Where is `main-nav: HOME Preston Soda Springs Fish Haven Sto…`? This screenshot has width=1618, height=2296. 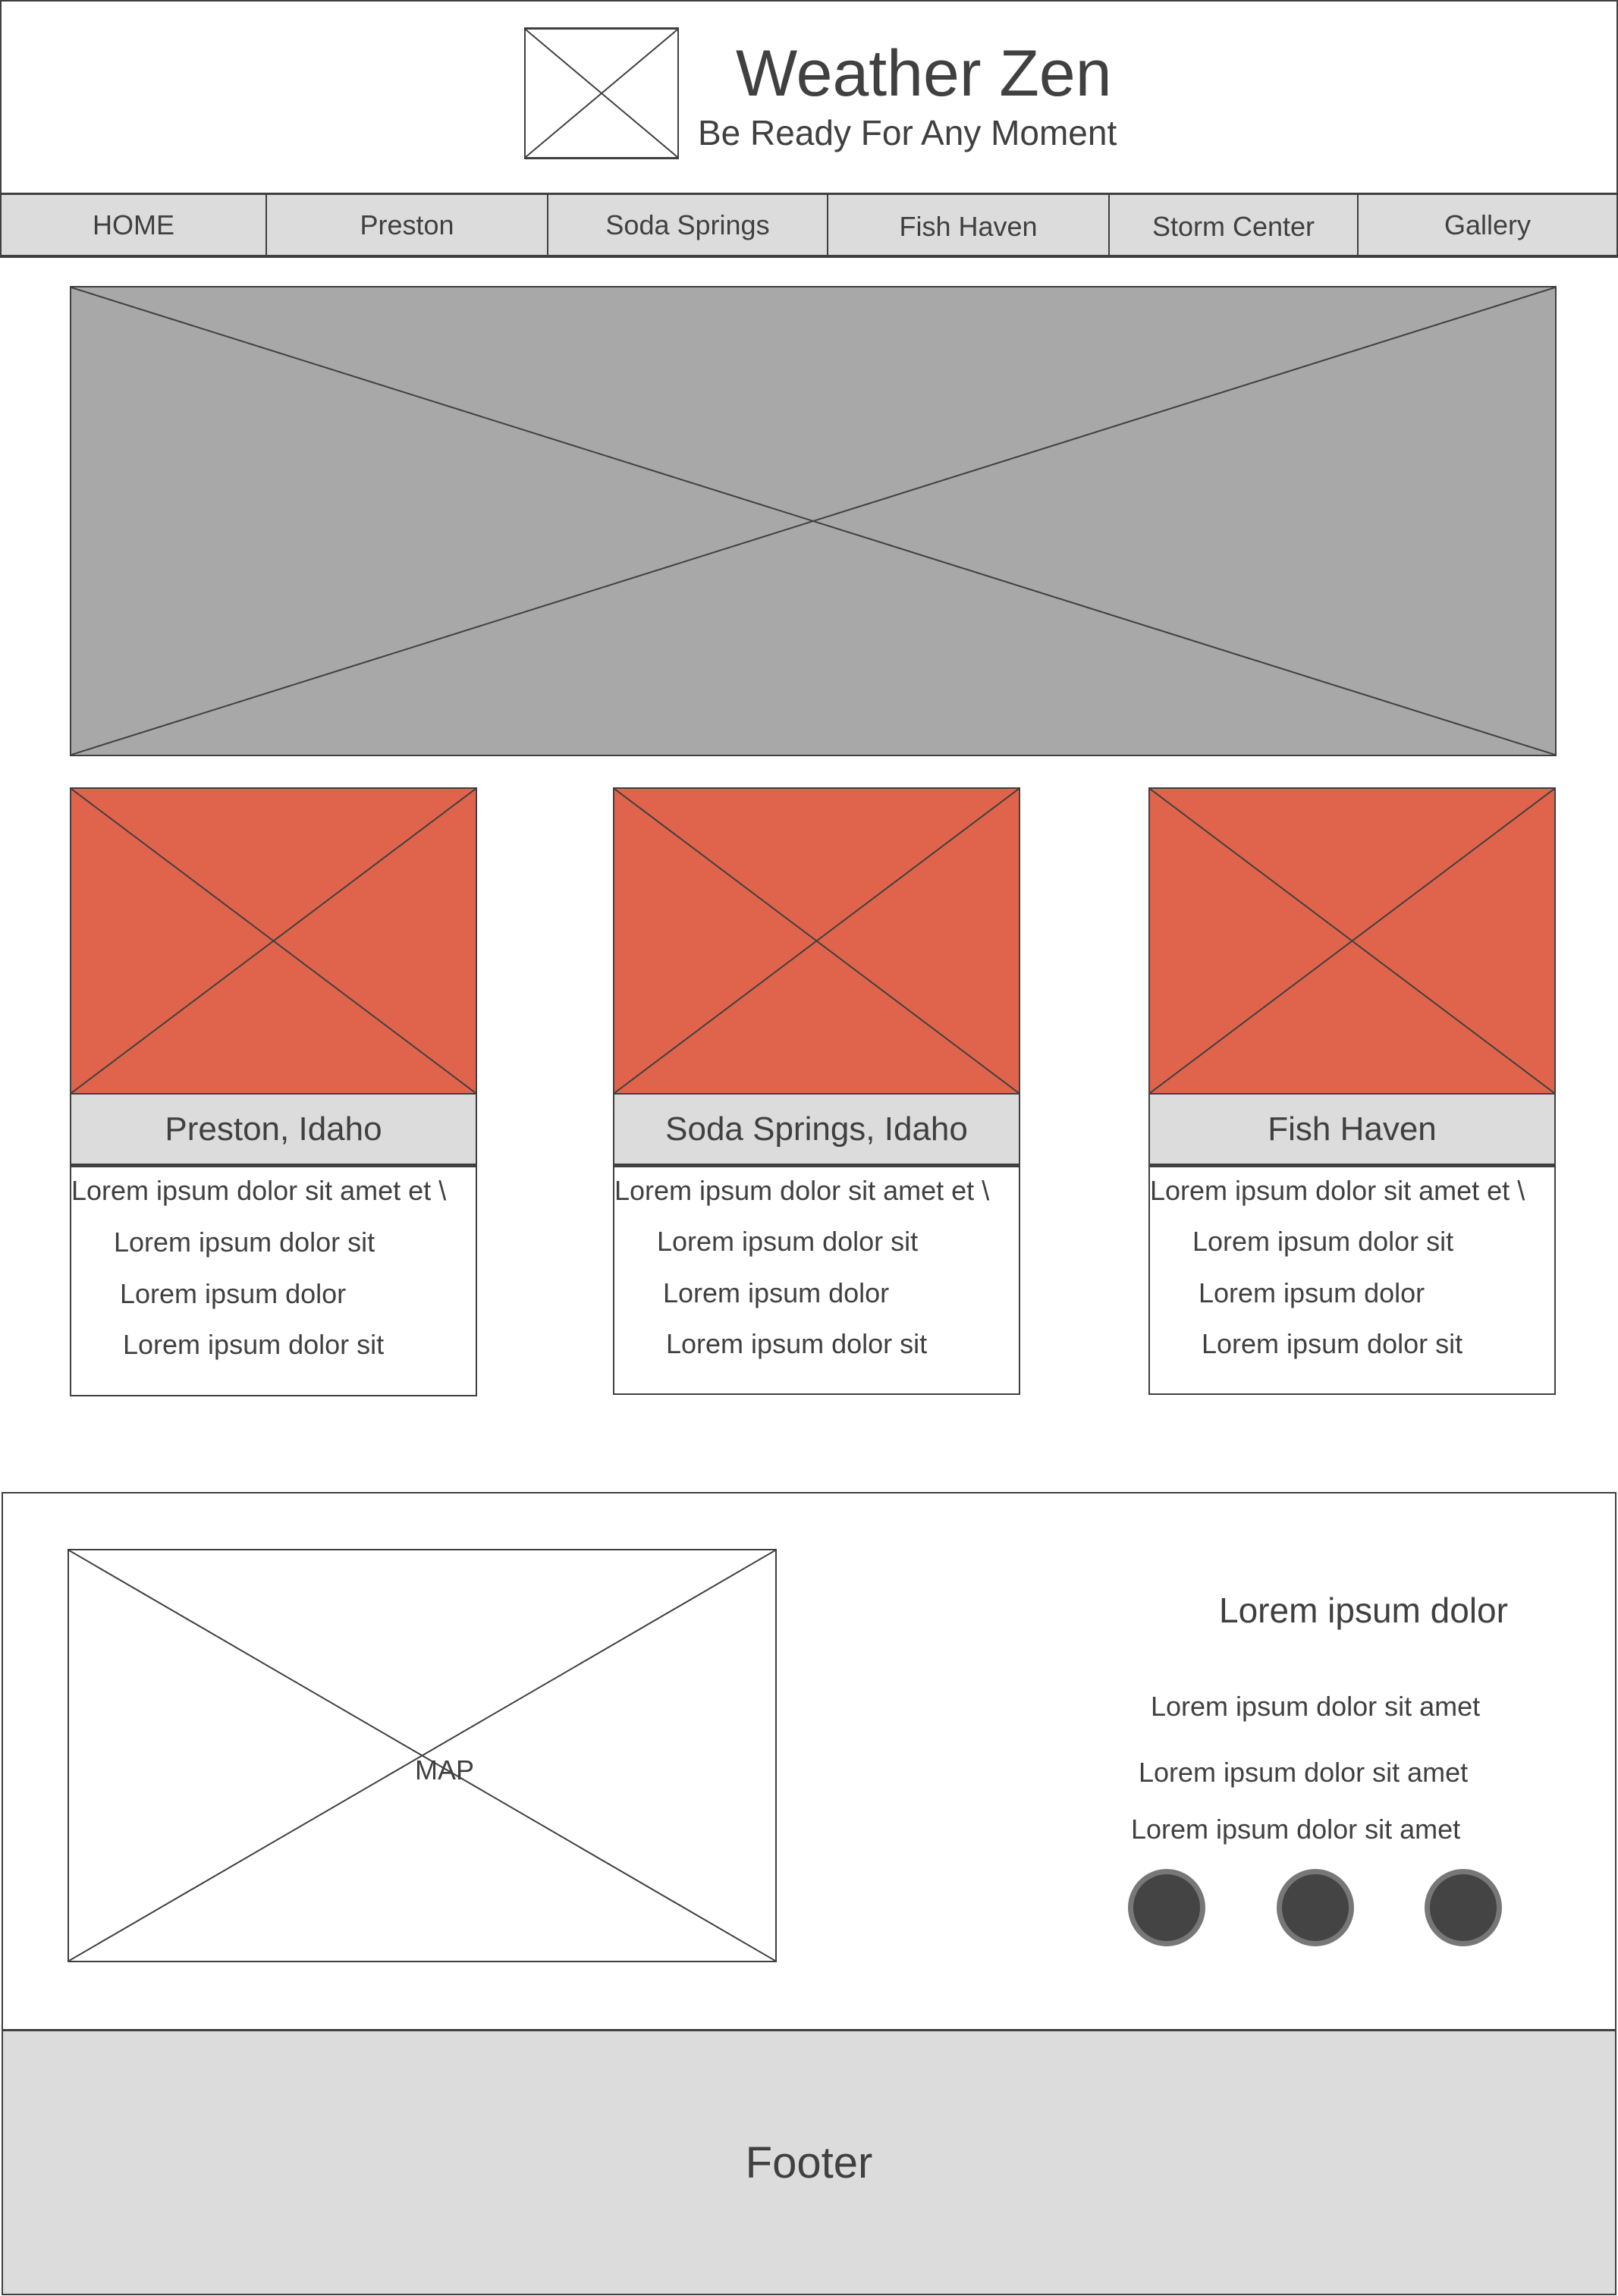 main-nav: HOME Preston Soda Springs Fish Haven Sto… is located at coordinates (809, 226).